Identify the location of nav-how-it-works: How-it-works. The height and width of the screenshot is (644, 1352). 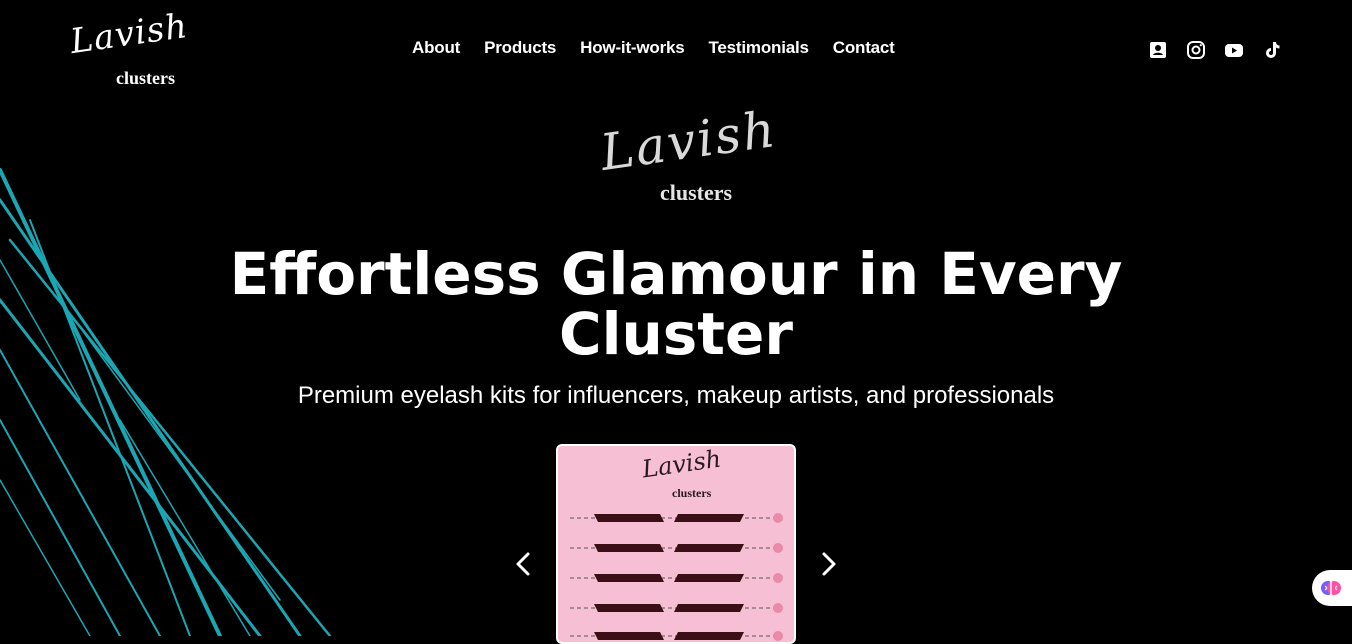
(632, 48).